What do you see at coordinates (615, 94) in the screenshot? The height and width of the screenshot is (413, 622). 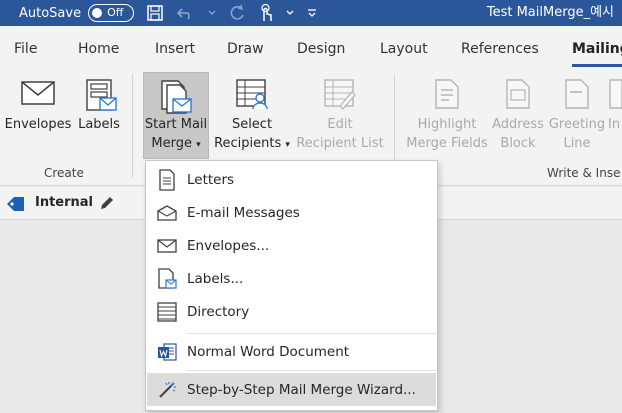 I see `insert-merge-field-icon` at bounding box center [615, 94].